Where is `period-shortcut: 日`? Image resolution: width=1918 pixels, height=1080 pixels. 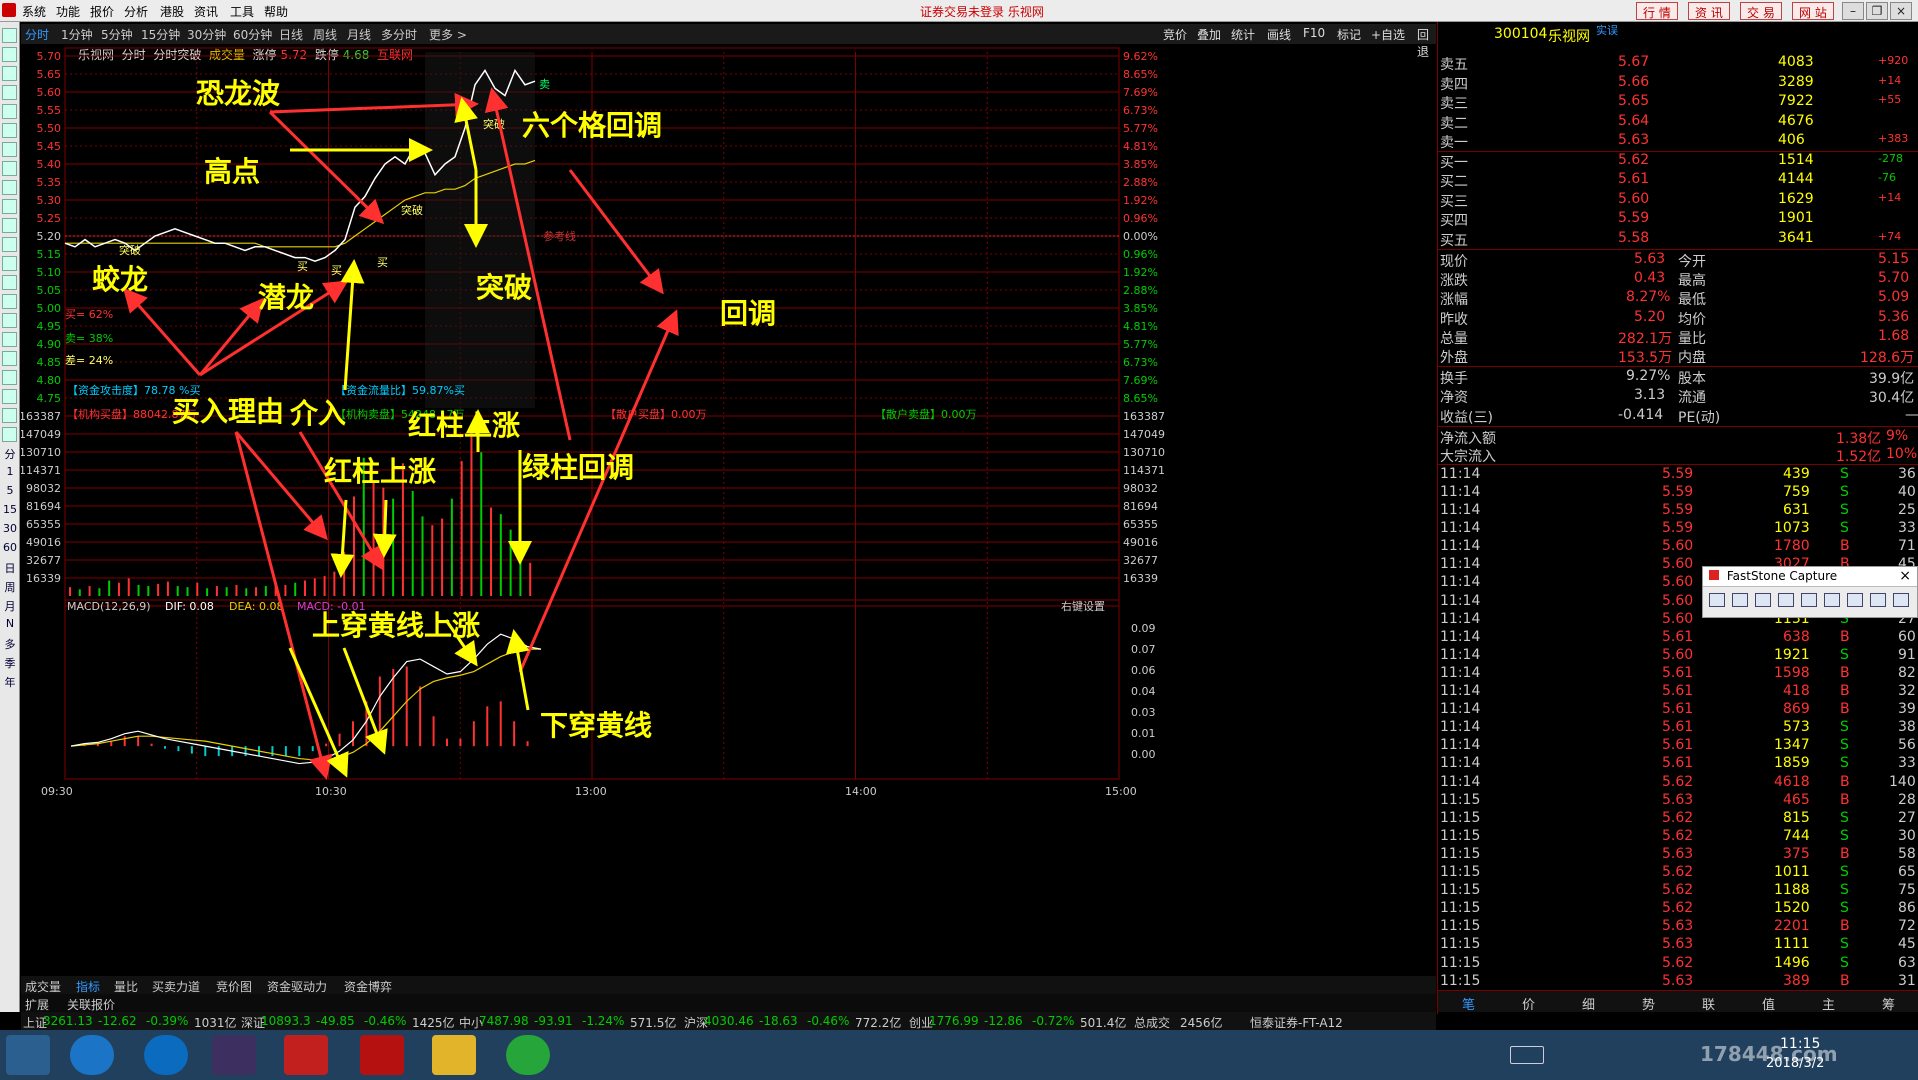
period-shortcut: 日 is located at coordinates (10, 568).